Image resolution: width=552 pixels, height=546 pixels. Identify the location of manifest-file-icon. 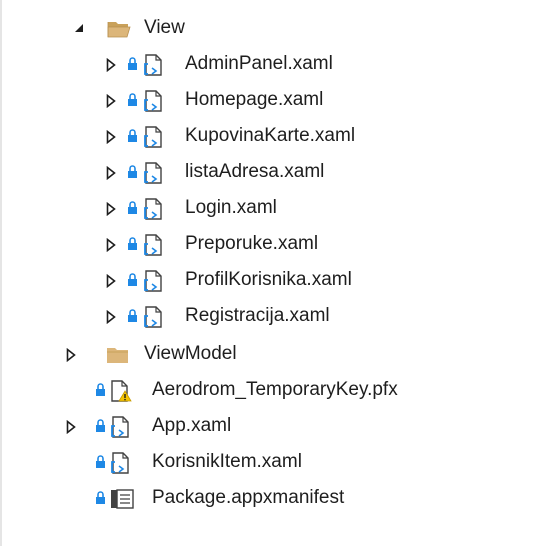
(122, 499).